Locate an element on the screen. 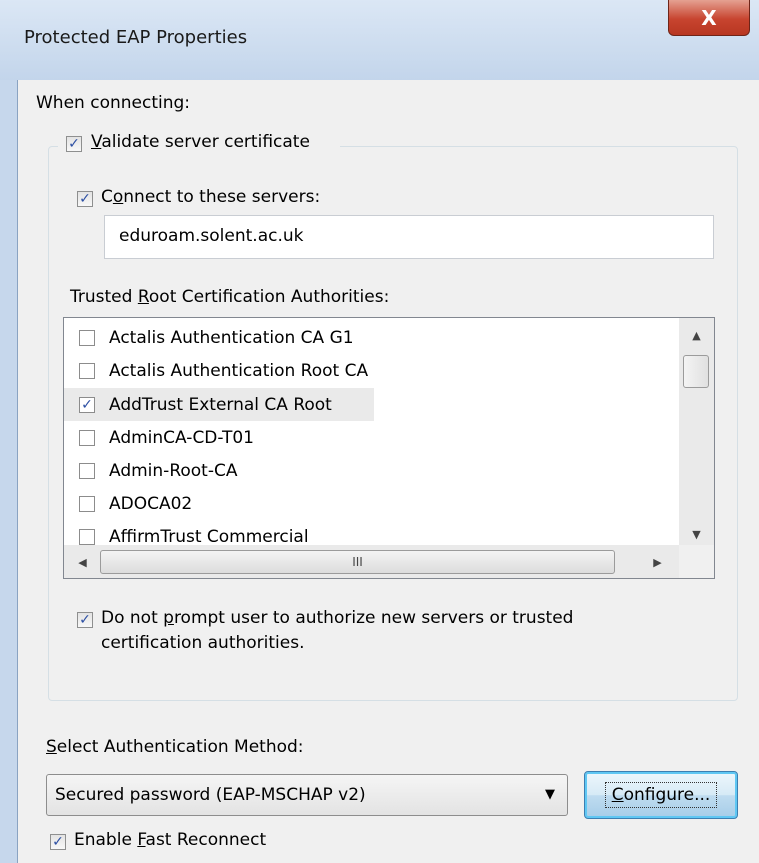  when-connecting-label: When connecting: is located at coordinates (113, 103).